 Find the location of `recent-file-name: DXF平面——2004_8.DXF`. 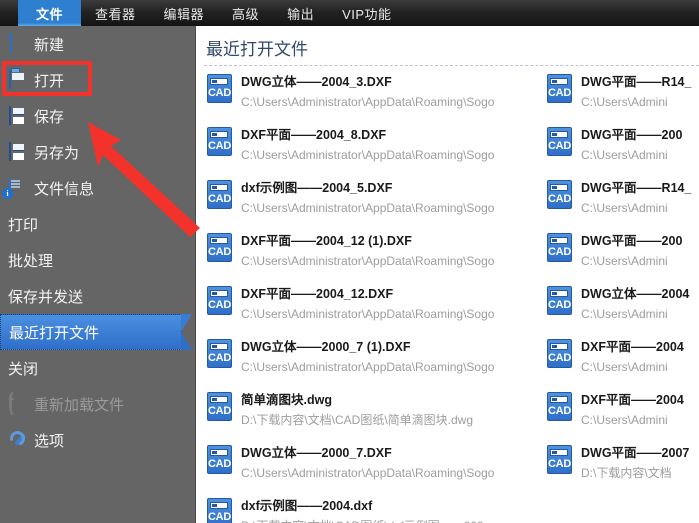

recent-file-name: DXF平面——2004_8.DXF is located at coordinates (314, 135).